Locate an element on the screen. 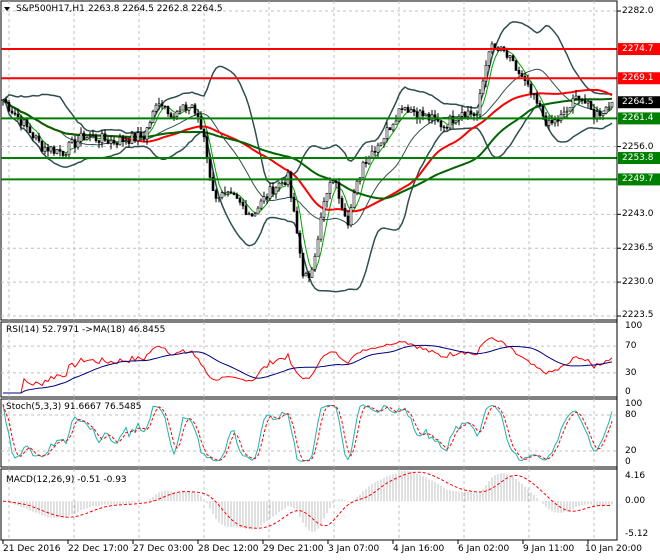 This screenshot has height=560, width=660. time-label: 9 Jan 11:00 is located at coordinates (549, 549).